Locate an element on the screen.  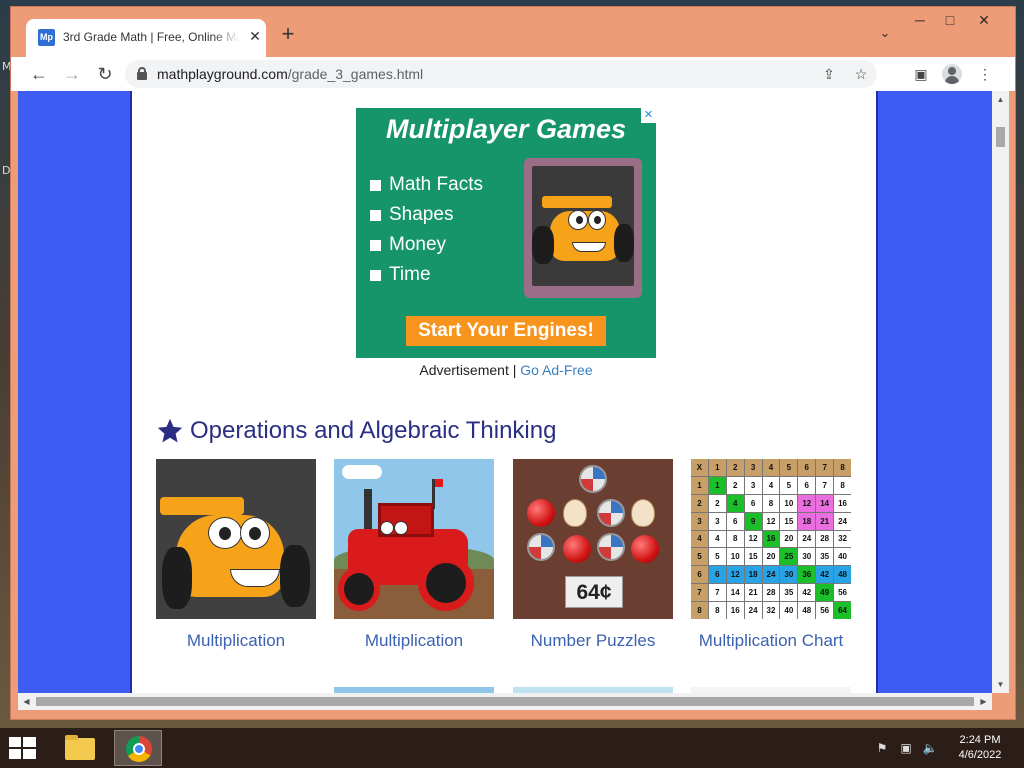
system-clock: 2:24 PM 4/6/2022 is located at coordinates (980, 748).